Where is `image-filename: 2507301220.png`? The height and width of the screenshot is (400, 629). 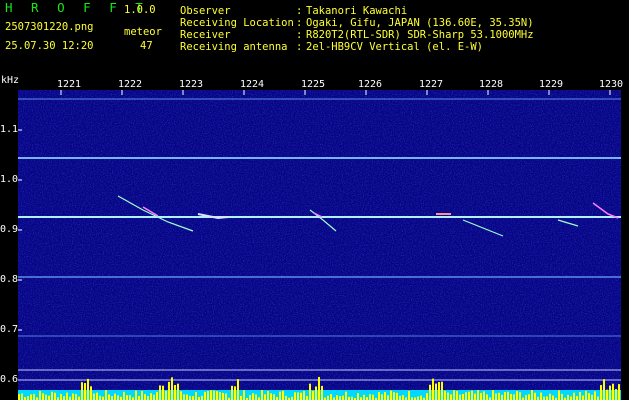
image-filename: 2507301220.png is located at coordinates (49, 27).